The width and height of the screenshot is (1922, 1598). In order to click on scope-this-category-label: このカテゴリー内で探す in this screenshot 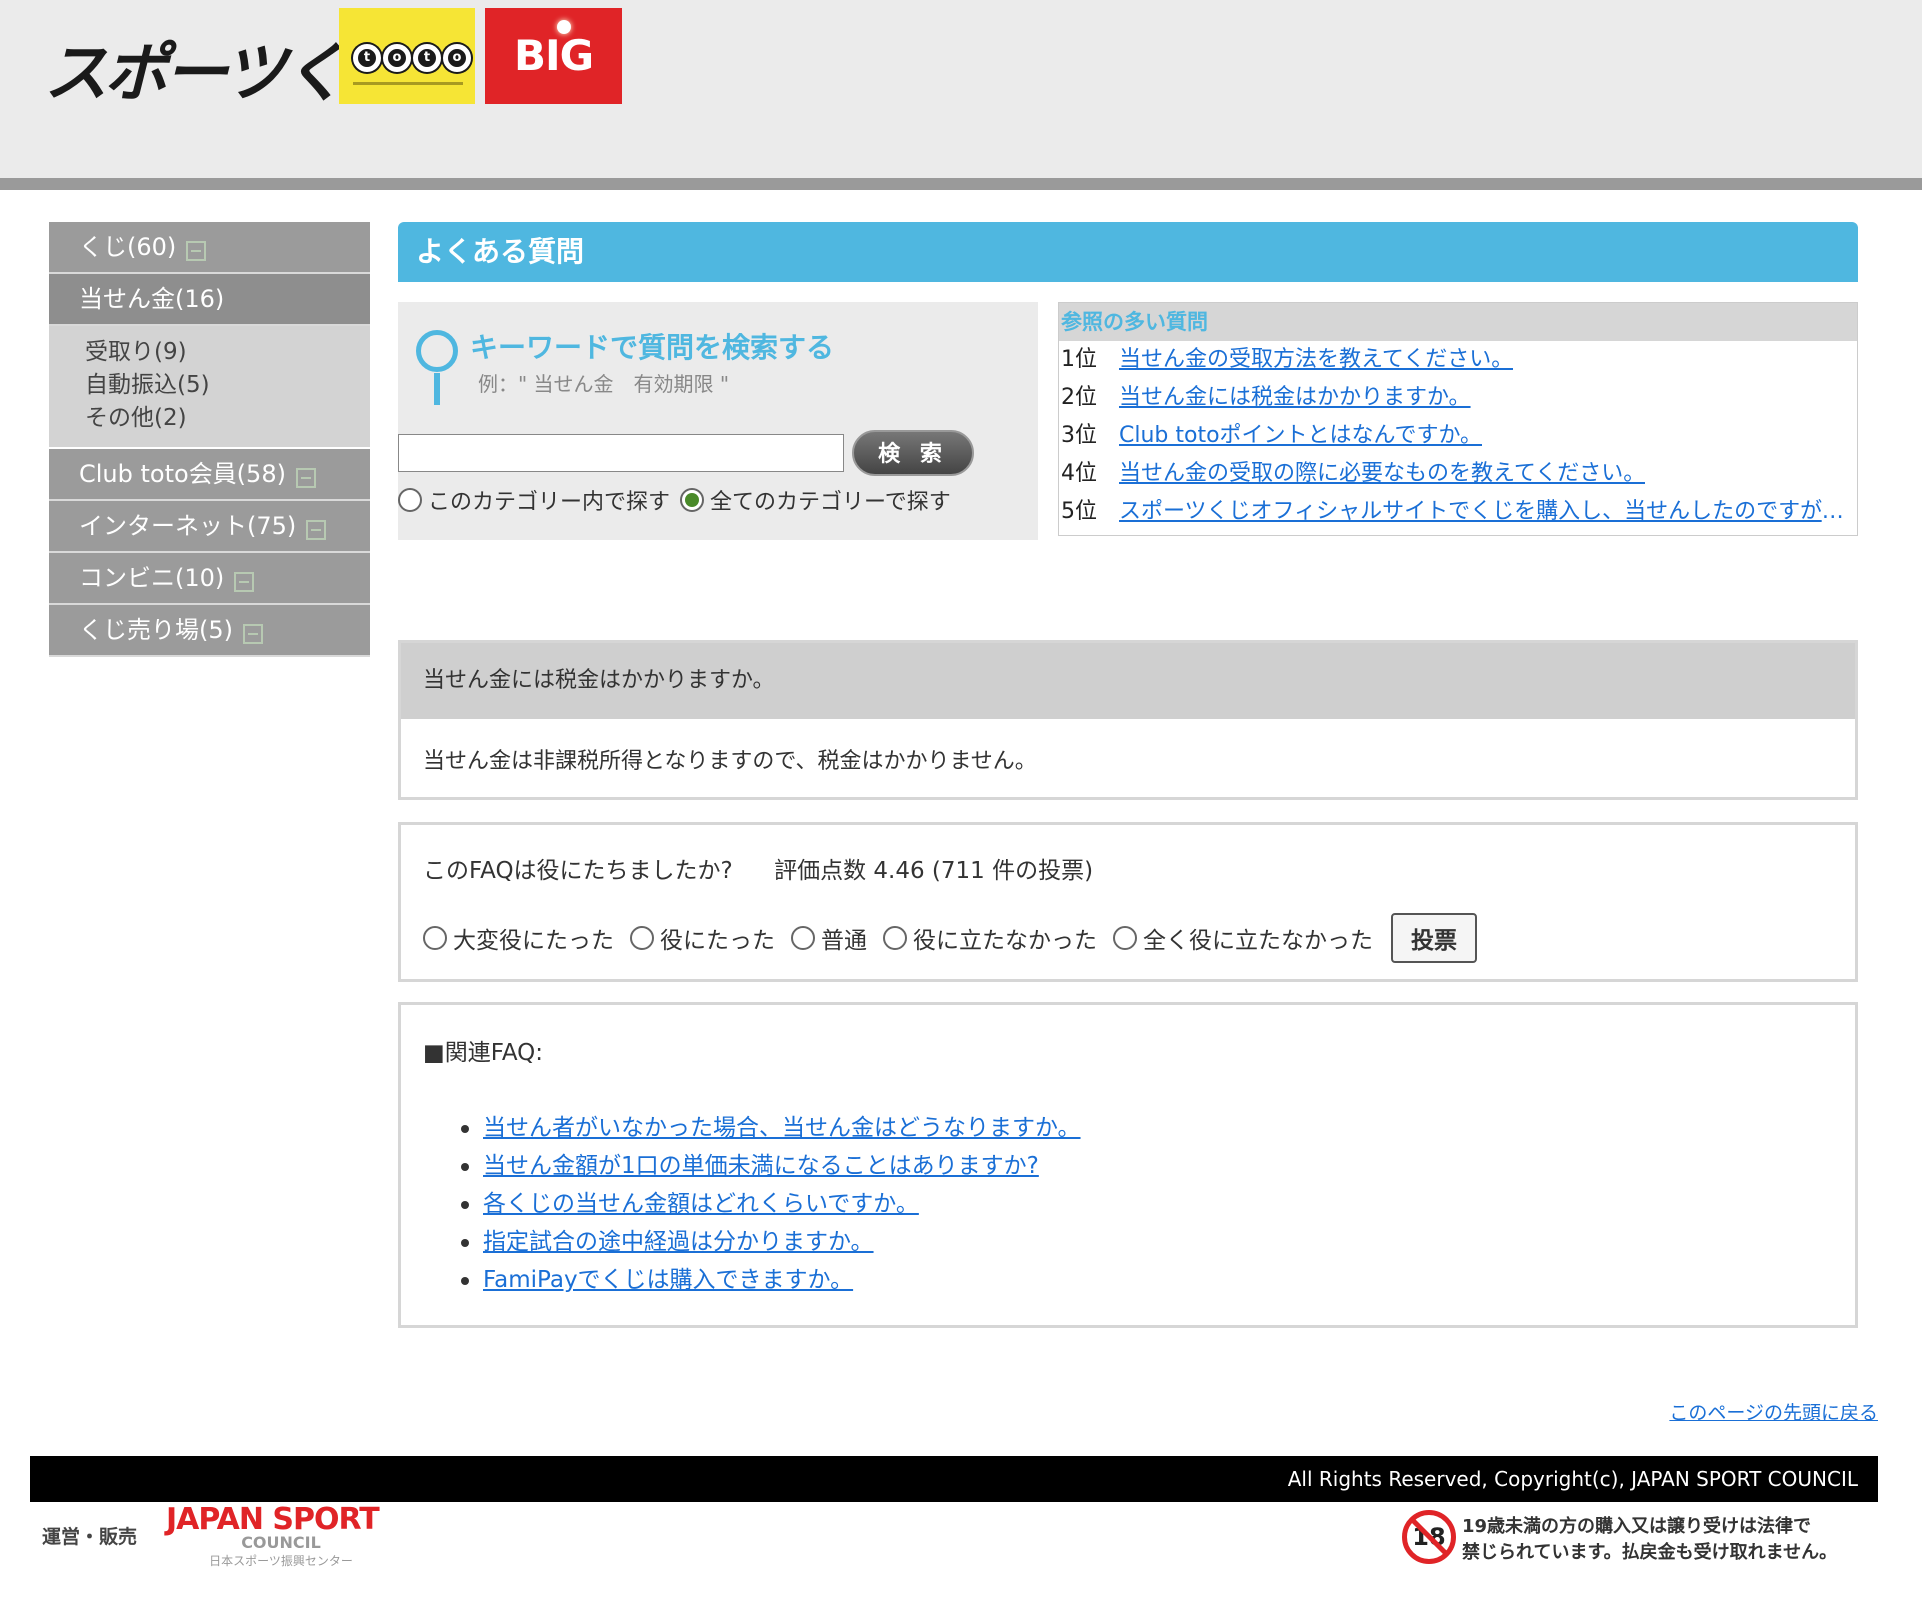, I will do `click(549, 500)`.